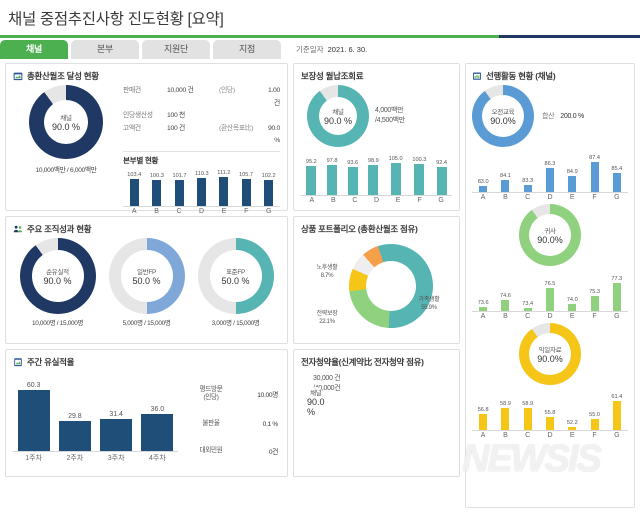 The height and width of the screenshot is (512, 640). I want to click on page-title: 채널 중점추진사항 진도현황 [요약], so click(116, 19).